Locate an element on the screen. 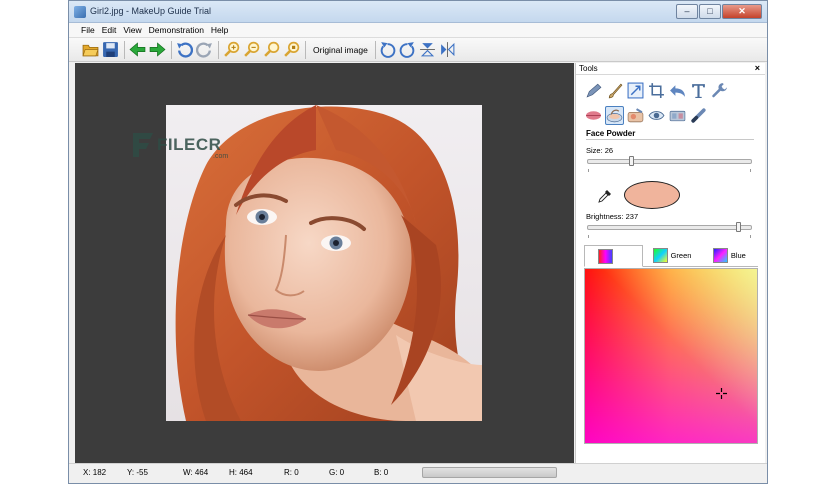 The image size is (836, 484). brightness-slider-thumb is located at coordinates (738, 227).